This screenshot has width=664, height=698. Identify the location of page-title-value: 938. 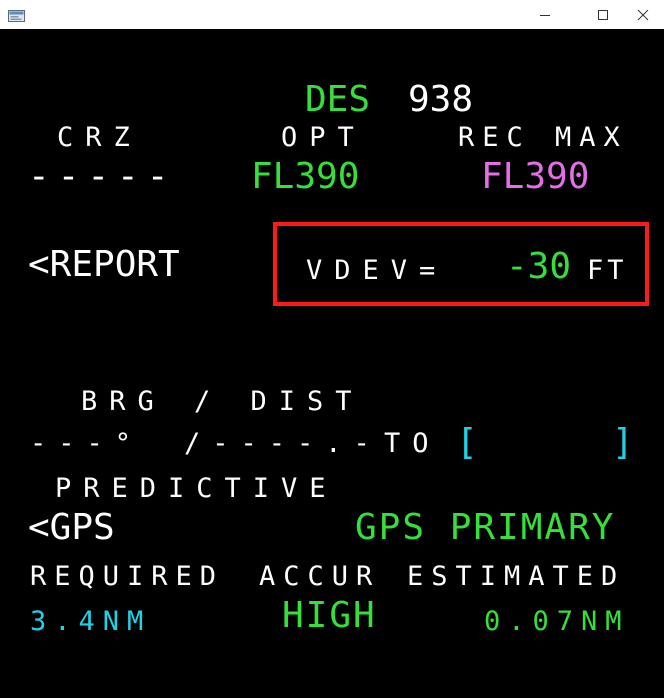
(441, 99).